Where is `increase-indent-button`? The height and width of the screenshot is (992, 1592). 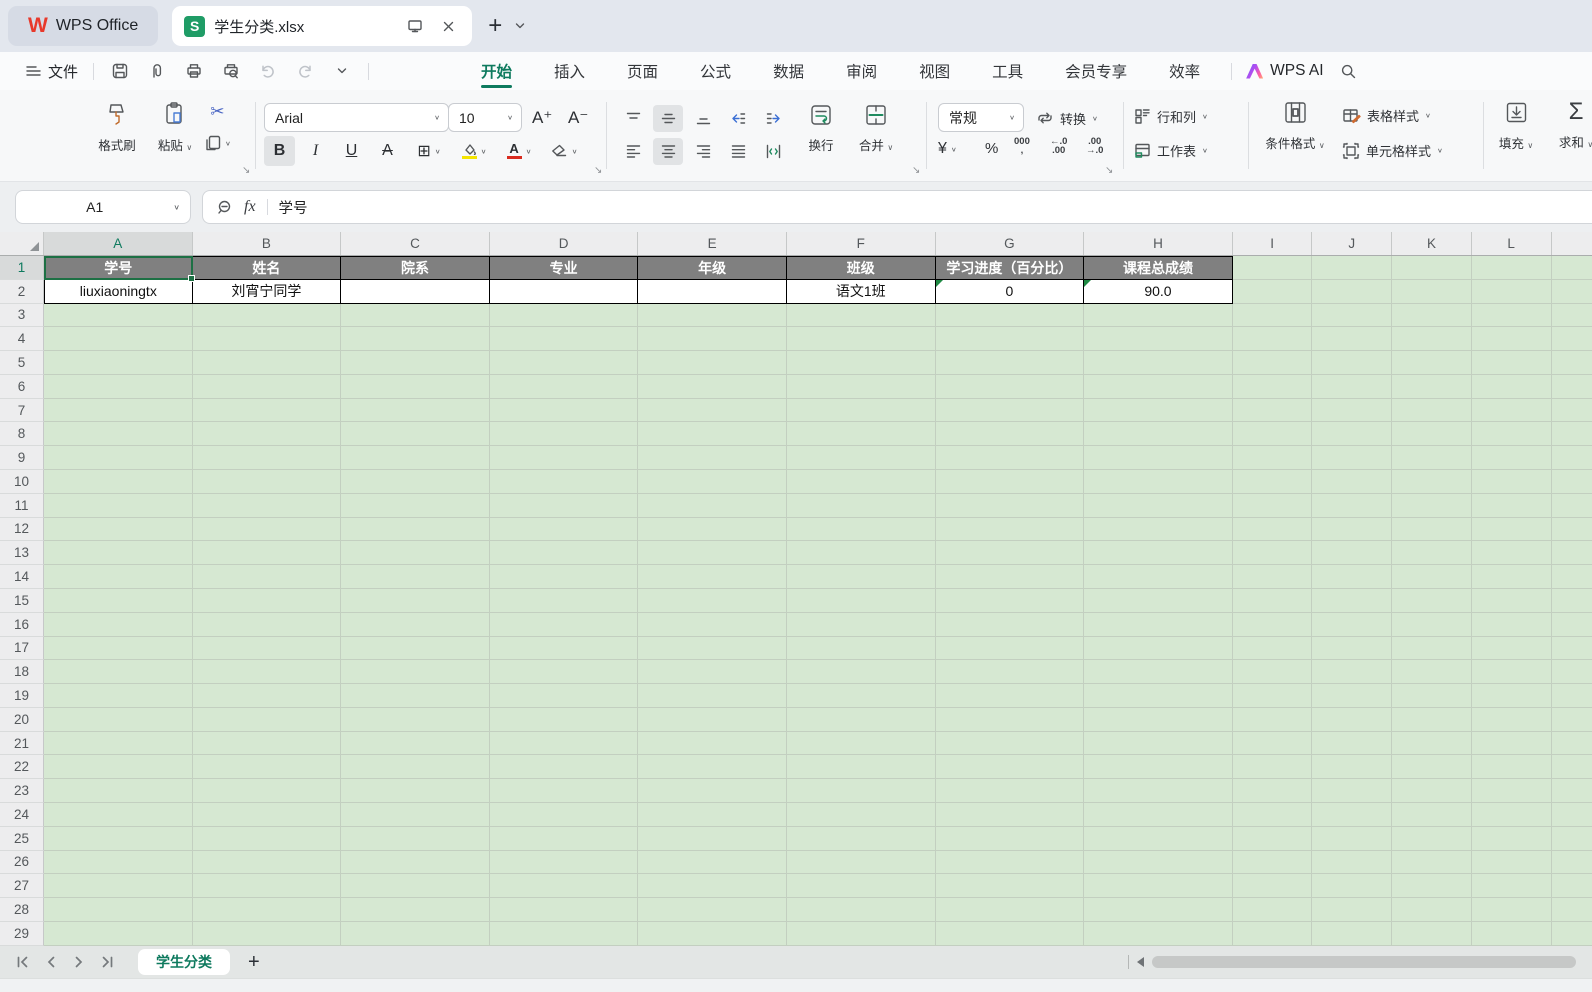
increase-indent-button is located at coordinates (773, 118).